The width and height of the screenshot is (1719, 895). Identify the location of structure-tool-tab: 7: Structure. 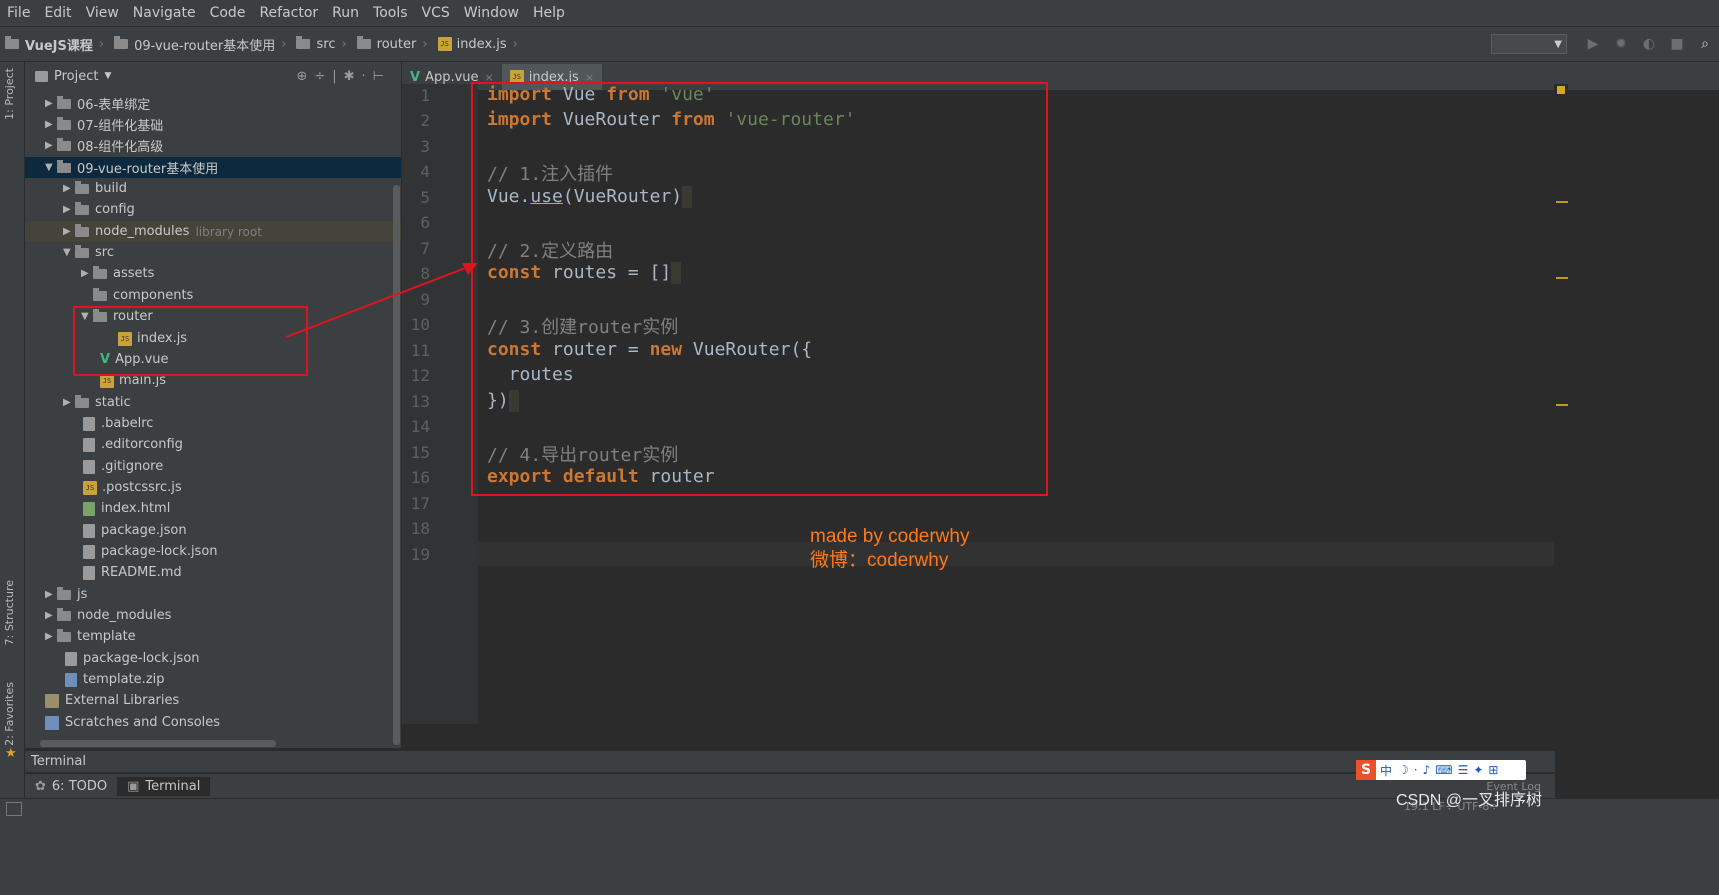
(9, 612).